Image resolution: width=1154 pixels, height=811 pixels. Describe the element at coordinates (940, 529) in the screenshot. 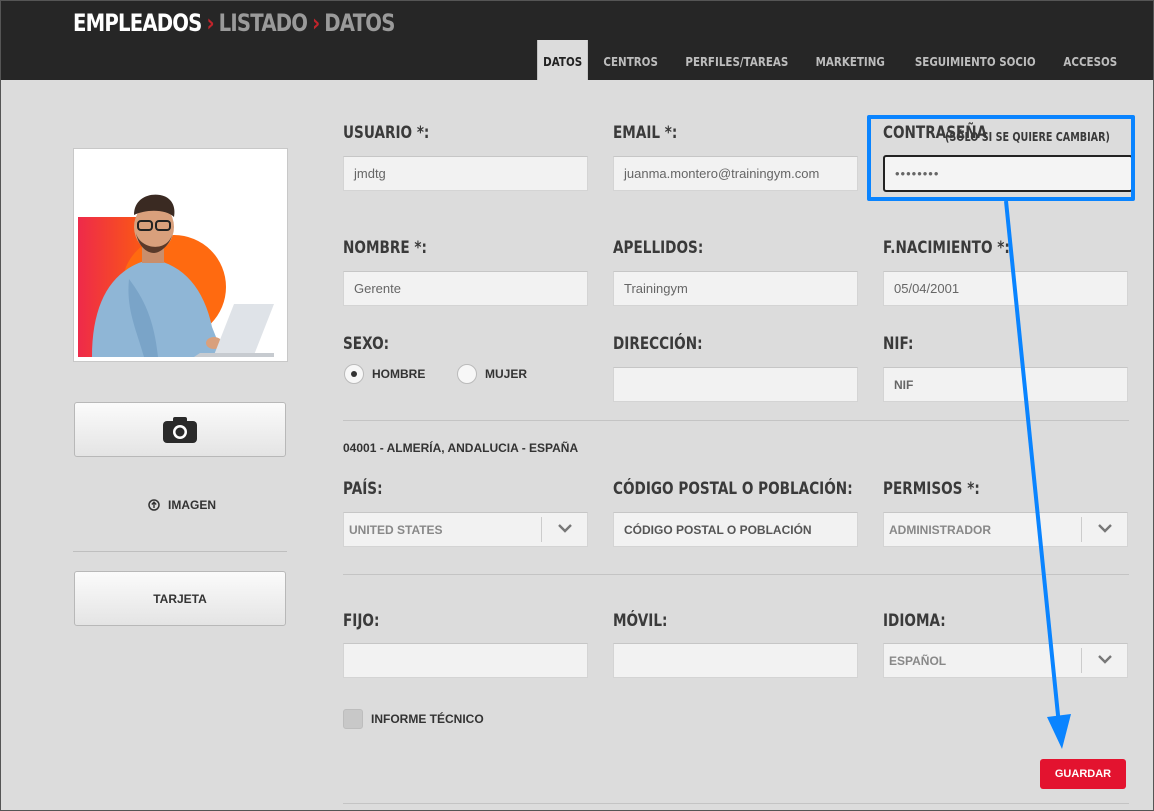

I see `permisos-select-value: ADMINISTRADOR` at that location.